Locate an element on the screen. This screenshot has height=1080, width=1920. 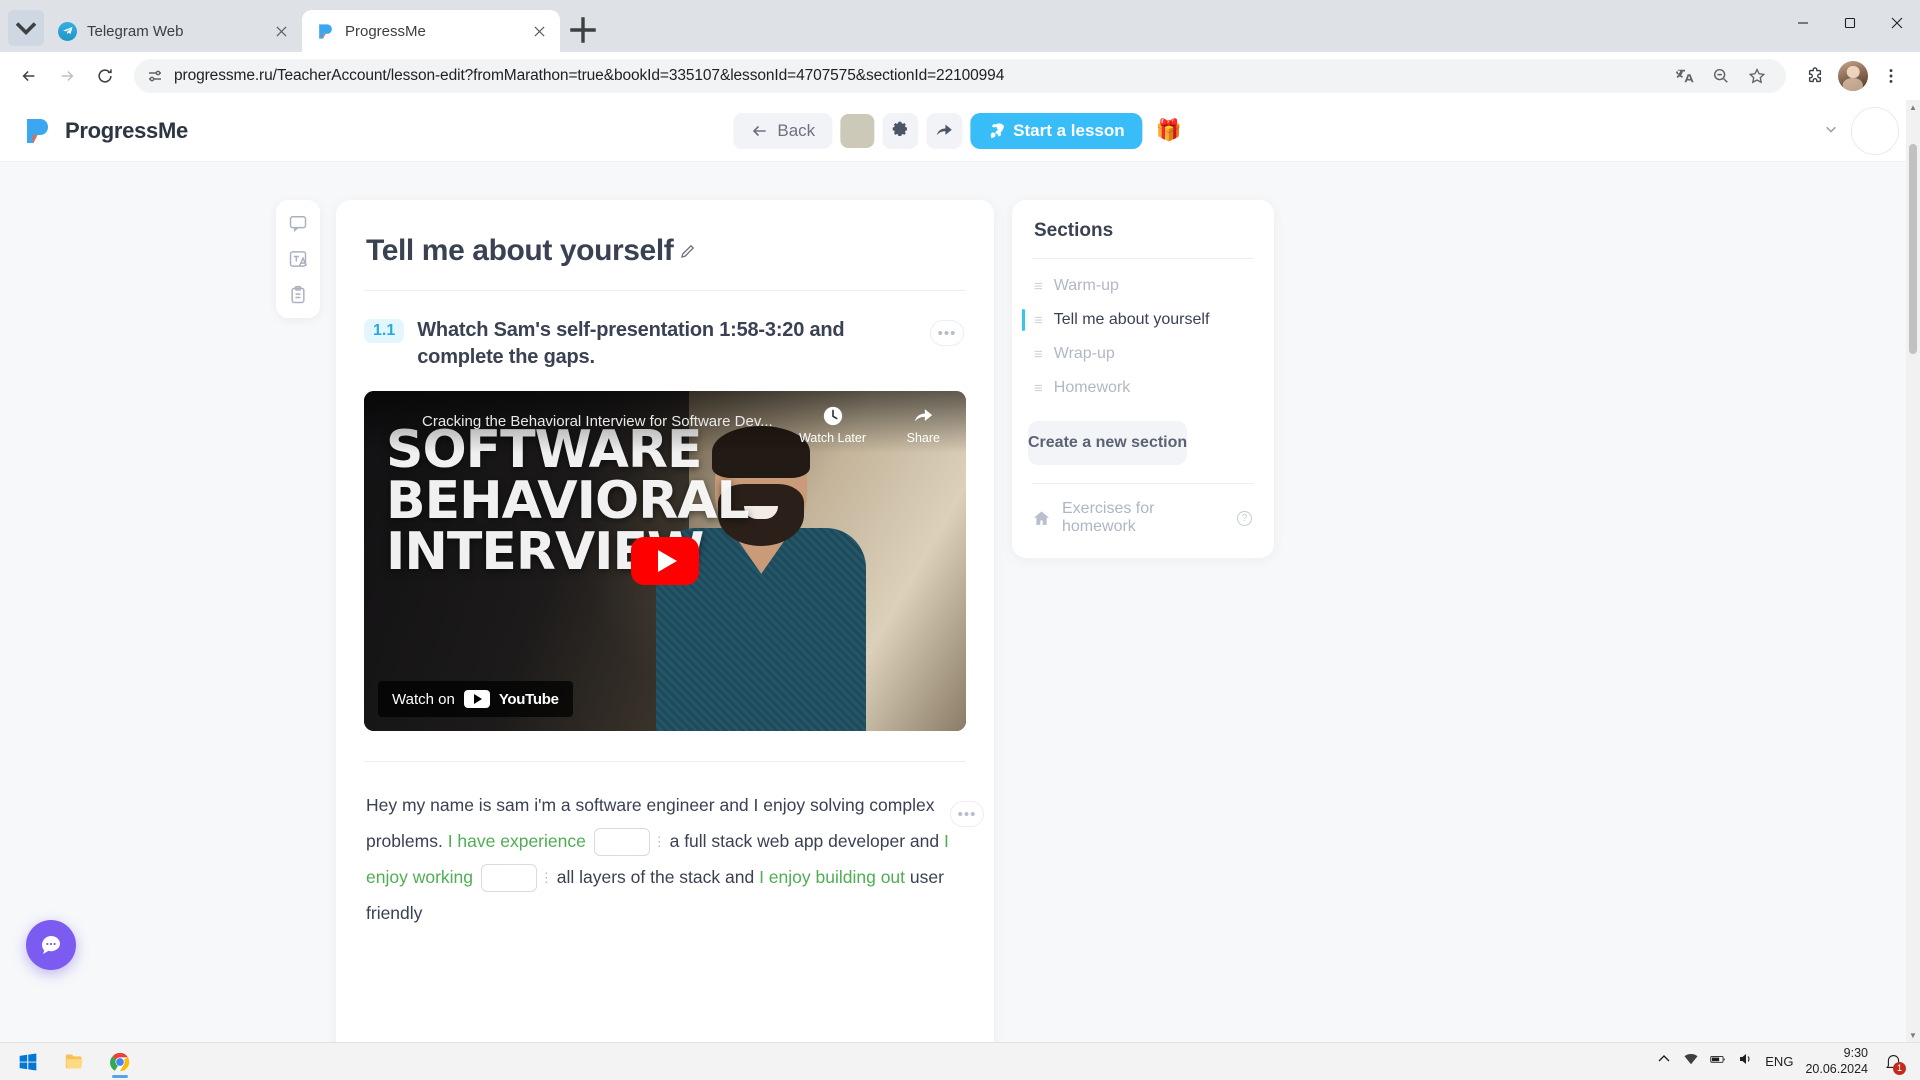
browser-tab-telegram: Telegram Web is located at coordinates (173, 31).